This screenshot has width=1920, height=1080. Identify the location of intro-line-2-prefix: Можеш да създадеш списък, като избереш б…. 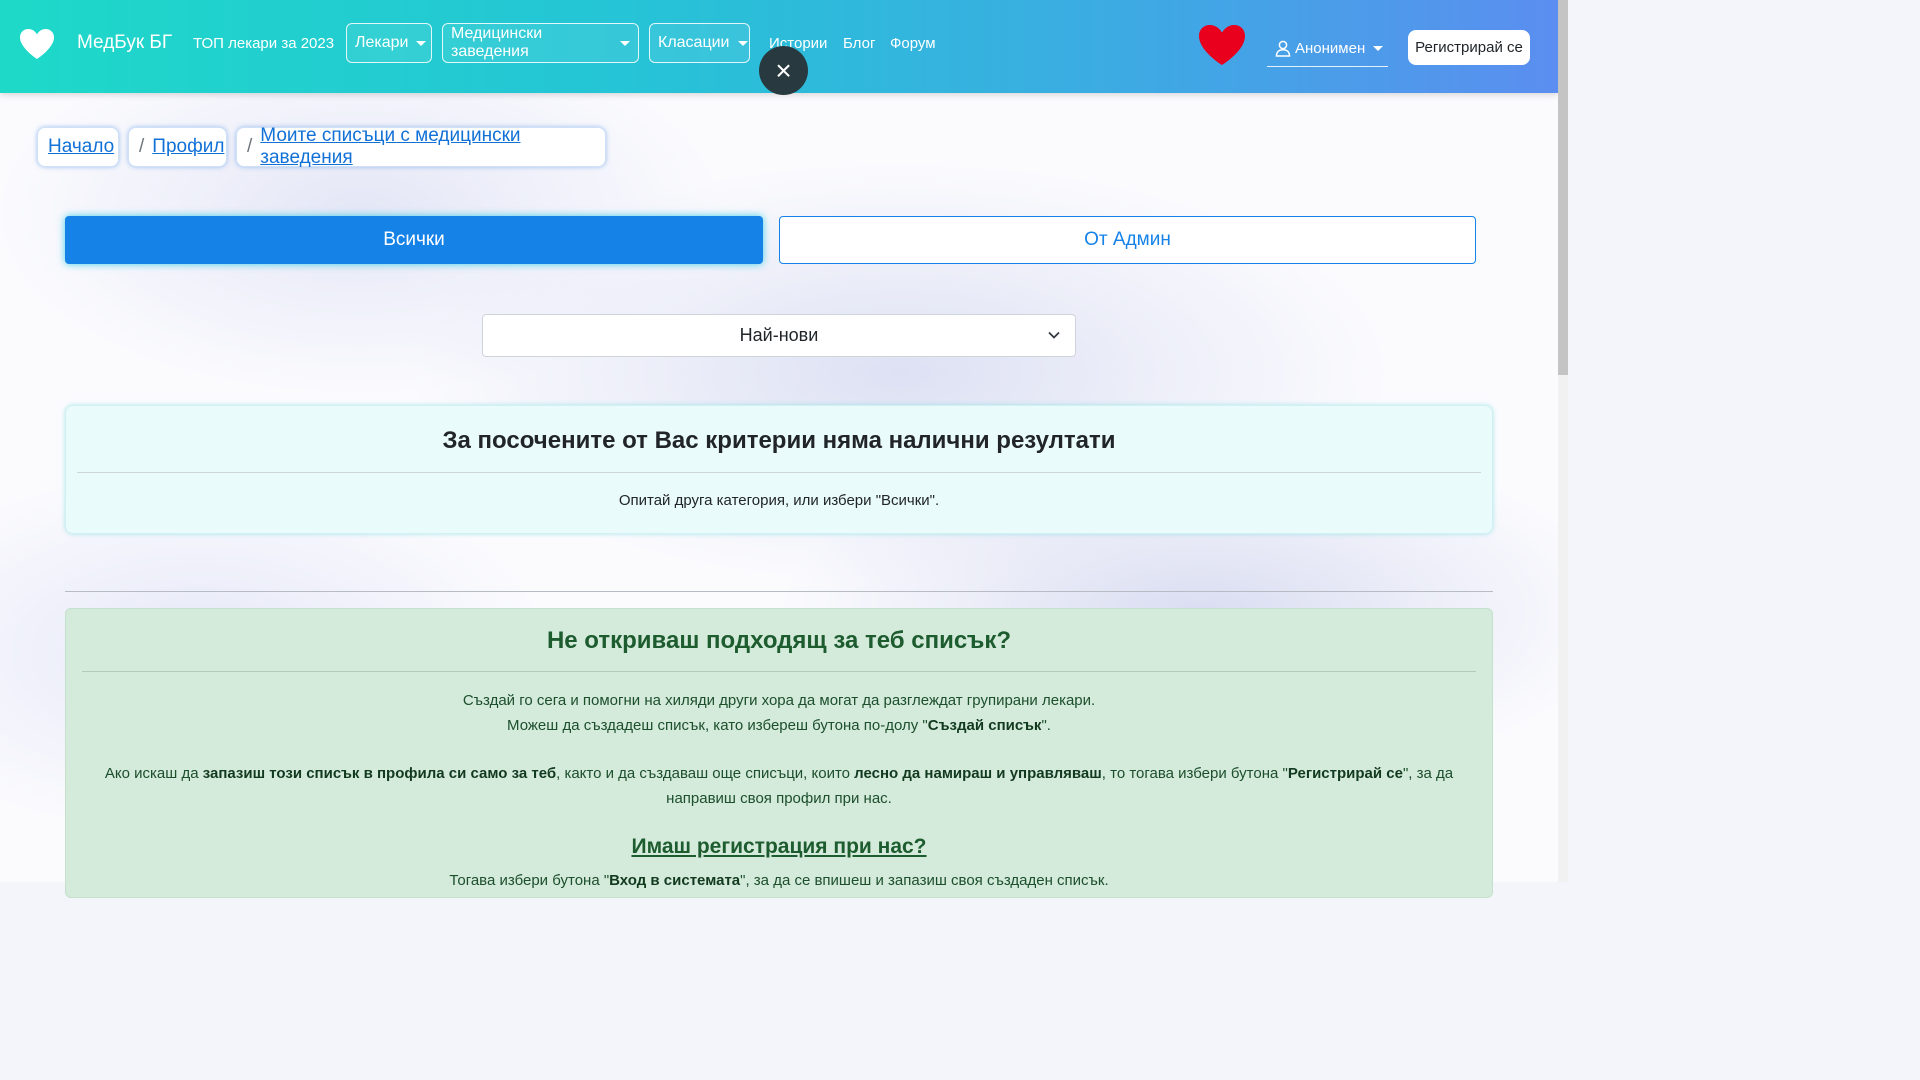
(717, 725).